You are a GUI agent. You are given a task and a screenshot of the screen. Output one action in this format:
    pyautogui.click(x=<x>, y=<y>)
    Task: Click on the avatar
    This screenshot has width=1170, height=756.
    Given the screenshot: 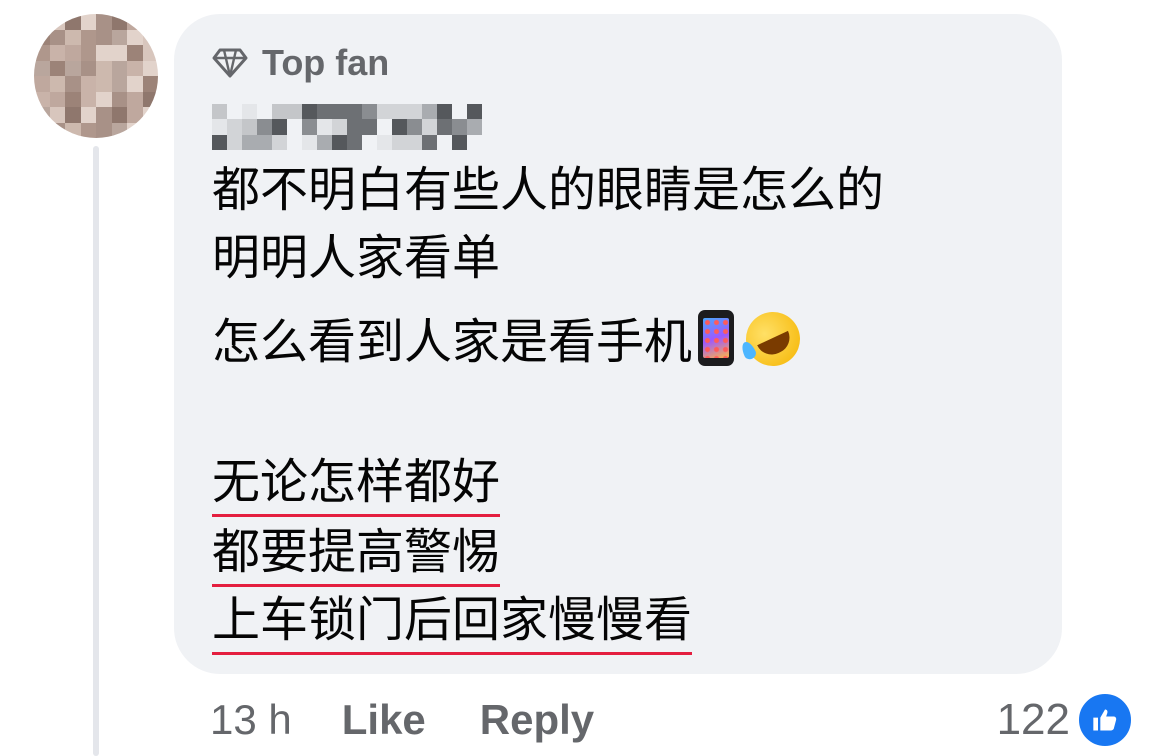 What is the action you would take?
    pyautogui.click(x=96, y=76)
    